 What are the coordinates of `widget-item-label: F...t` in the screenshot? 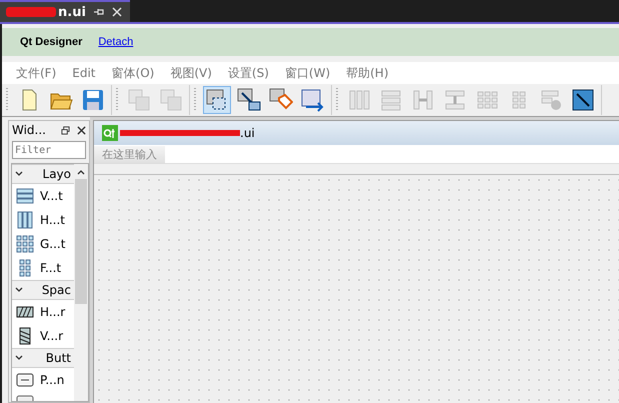 It's located at (51, 268).